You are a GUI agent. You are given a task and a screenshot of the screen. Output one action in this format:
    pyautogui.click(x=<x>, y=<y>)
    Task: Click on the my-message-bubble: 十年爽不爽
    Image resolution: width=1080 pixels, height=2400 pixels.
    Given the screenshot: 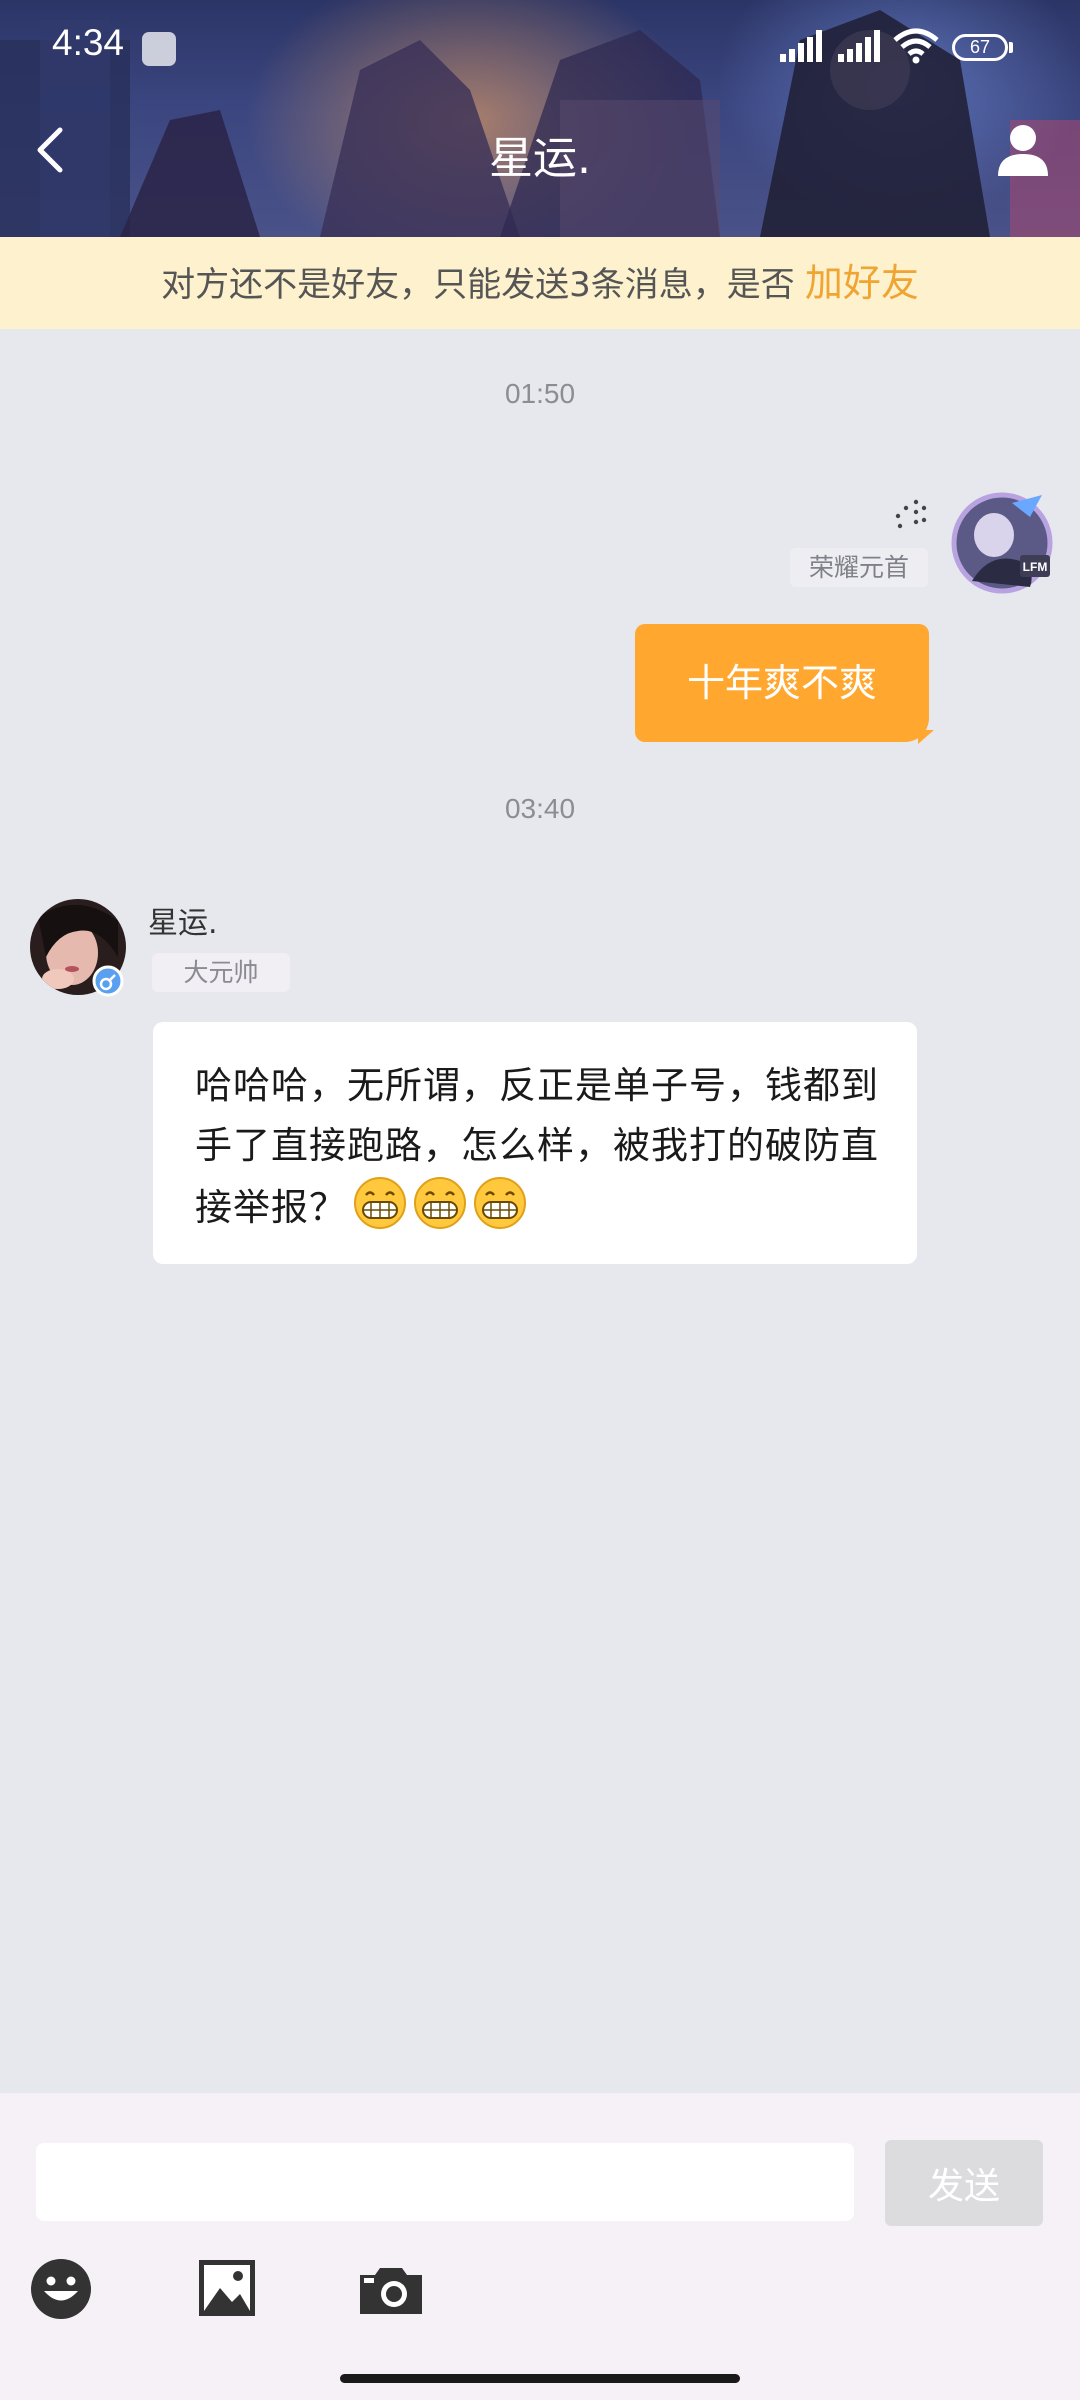 What is the action you would take?
    pyautogui.click(x=782, y=683)
    